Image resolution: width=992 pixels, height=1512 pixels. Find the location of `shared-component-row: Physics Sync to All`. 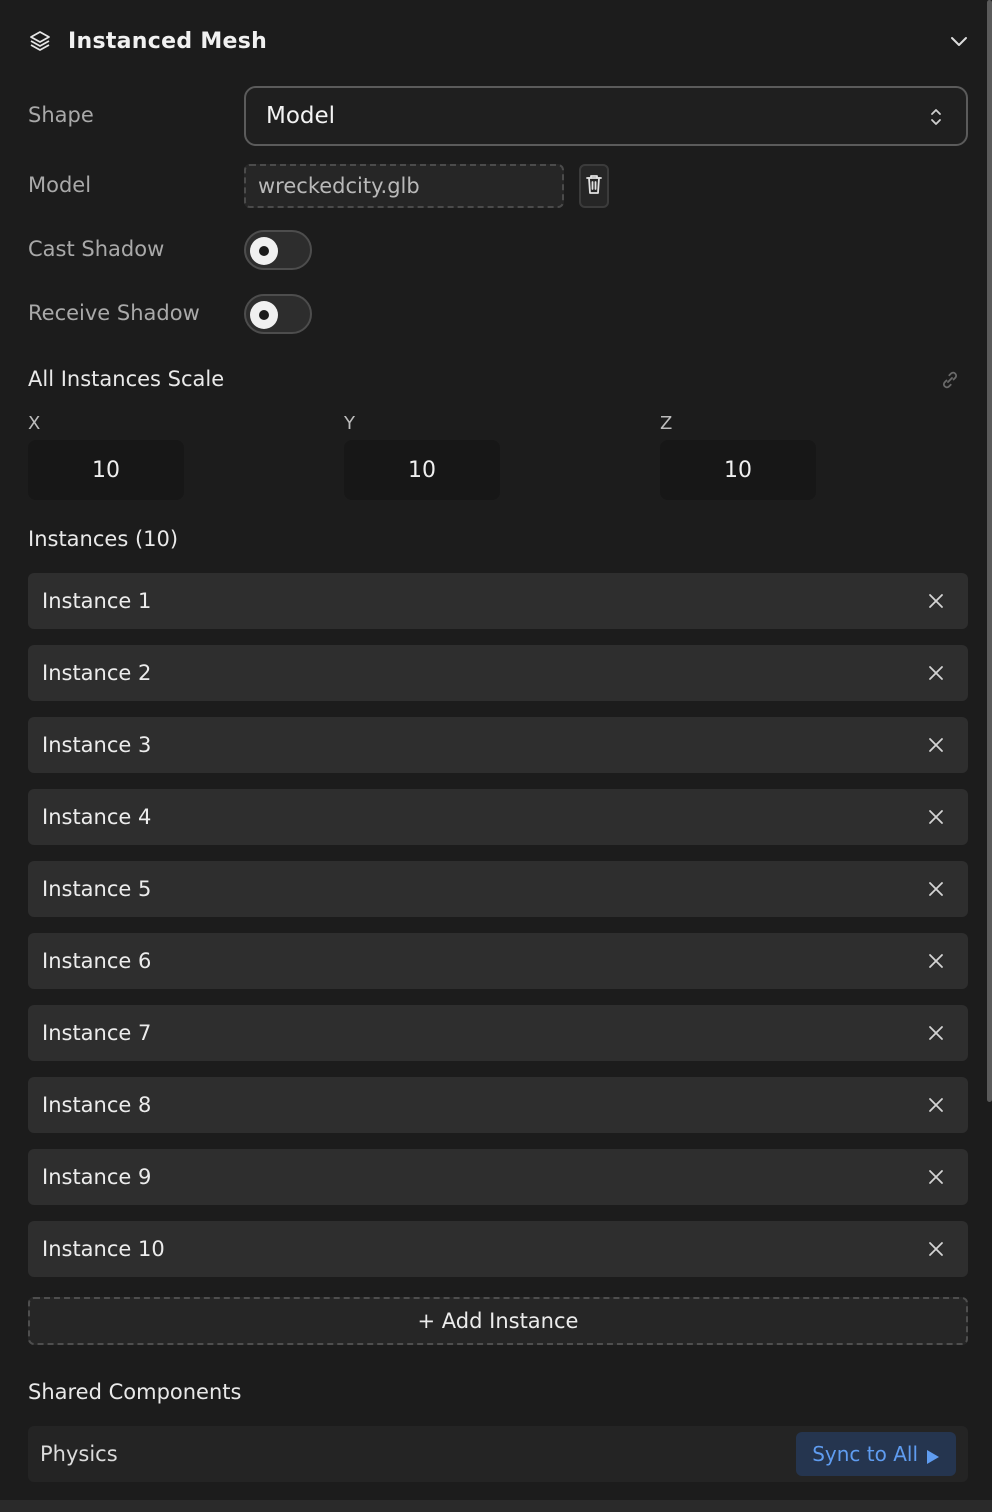

shared-component-row: Physics Sync to All is located at coordinates (498, 1454).